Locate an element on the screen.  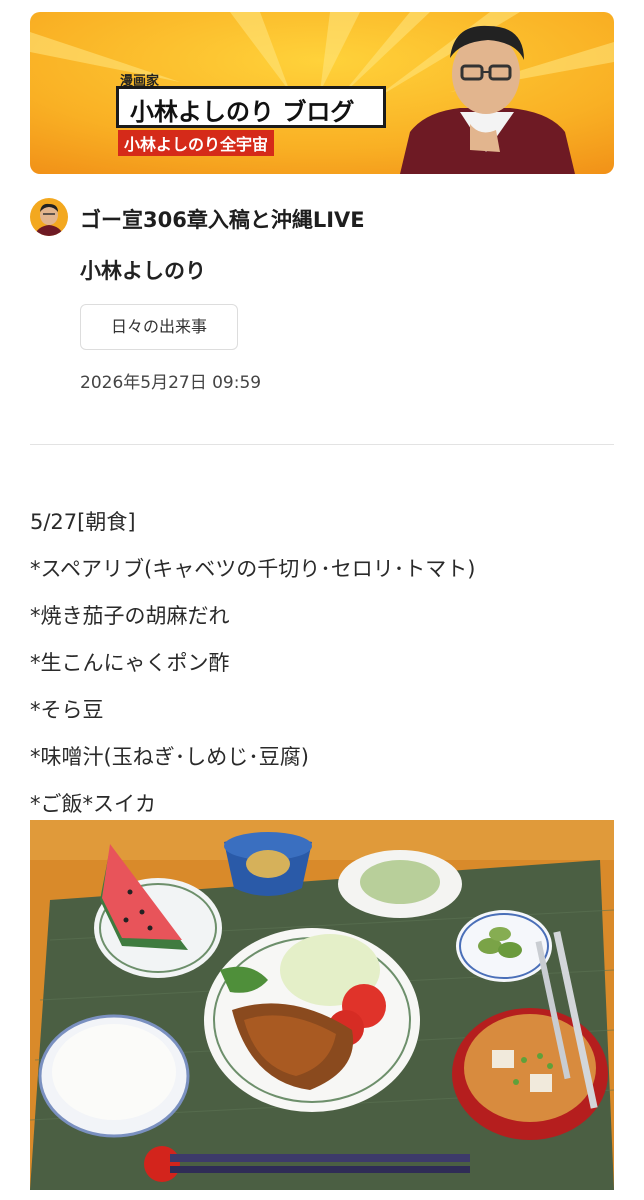
avatar-icon is located at coordinates (49, 217).